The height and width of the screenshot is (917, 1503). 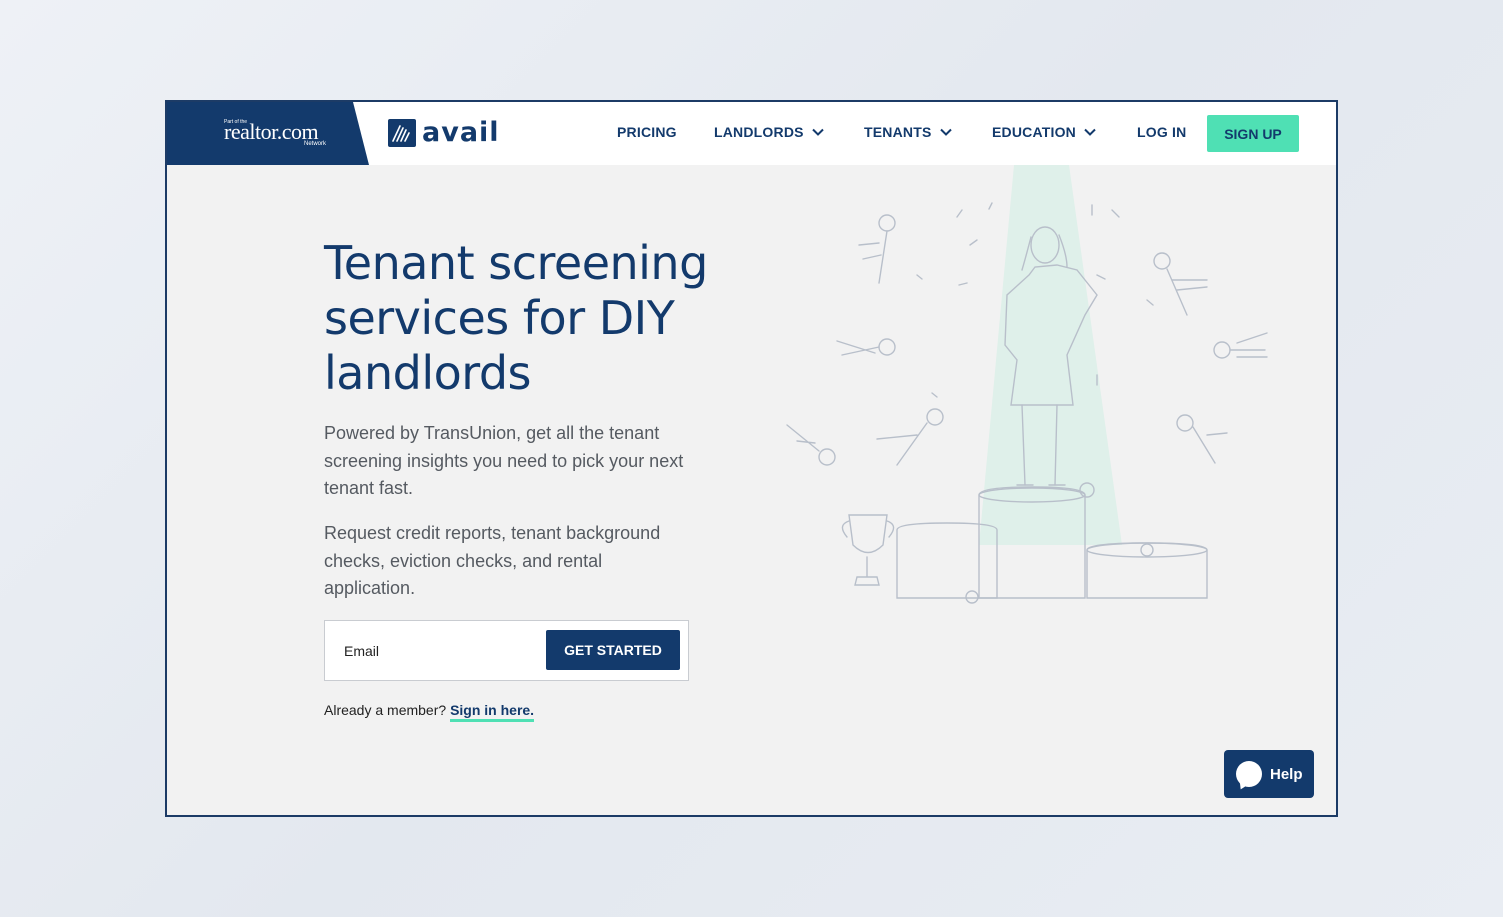 I want to click on chat-bubble-icon, so click(x=1249, y=774).